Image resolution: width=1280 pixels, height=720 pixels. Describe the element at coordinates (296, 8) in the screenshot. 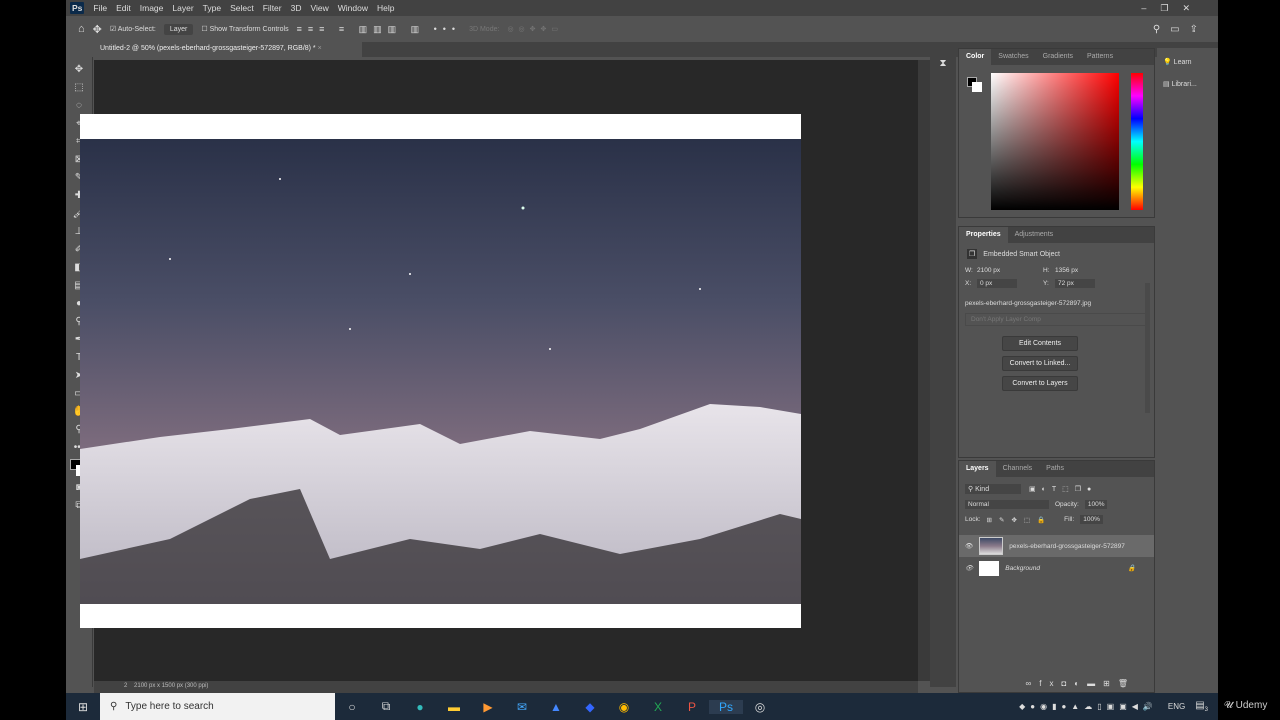

I see `menu-3d: 3D` at that location.